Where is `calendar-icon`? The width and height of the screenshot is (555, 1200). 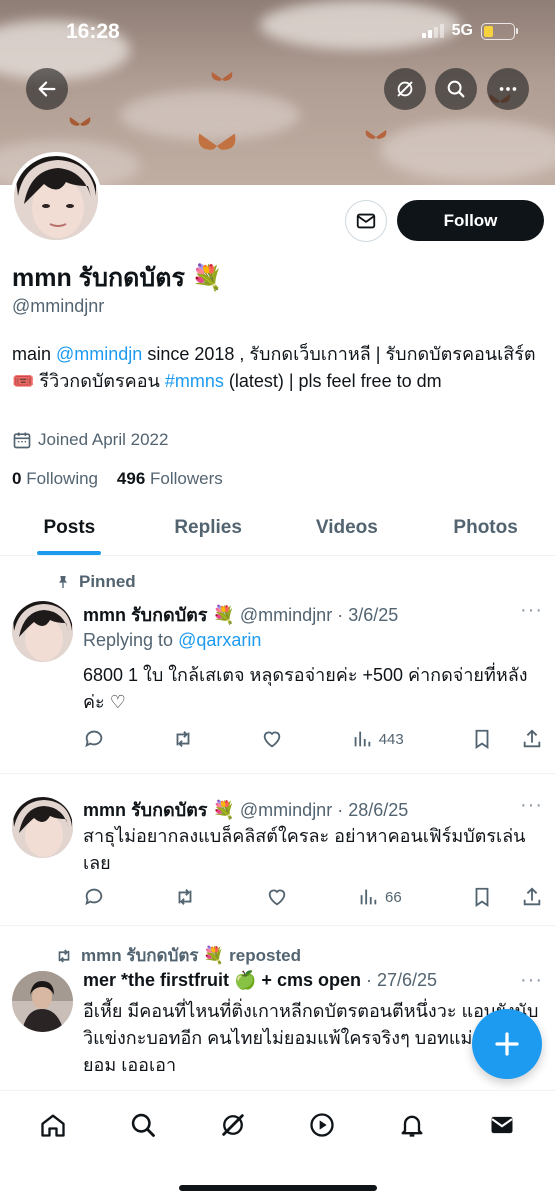
calendar-icon is located at coordinates (22, 440).